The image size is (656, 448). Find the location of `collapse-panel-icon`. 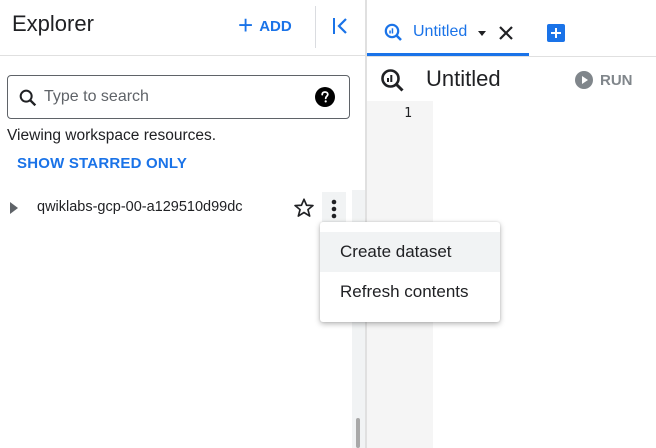

collapse-panel-icon is located at coordinates (341, 26).